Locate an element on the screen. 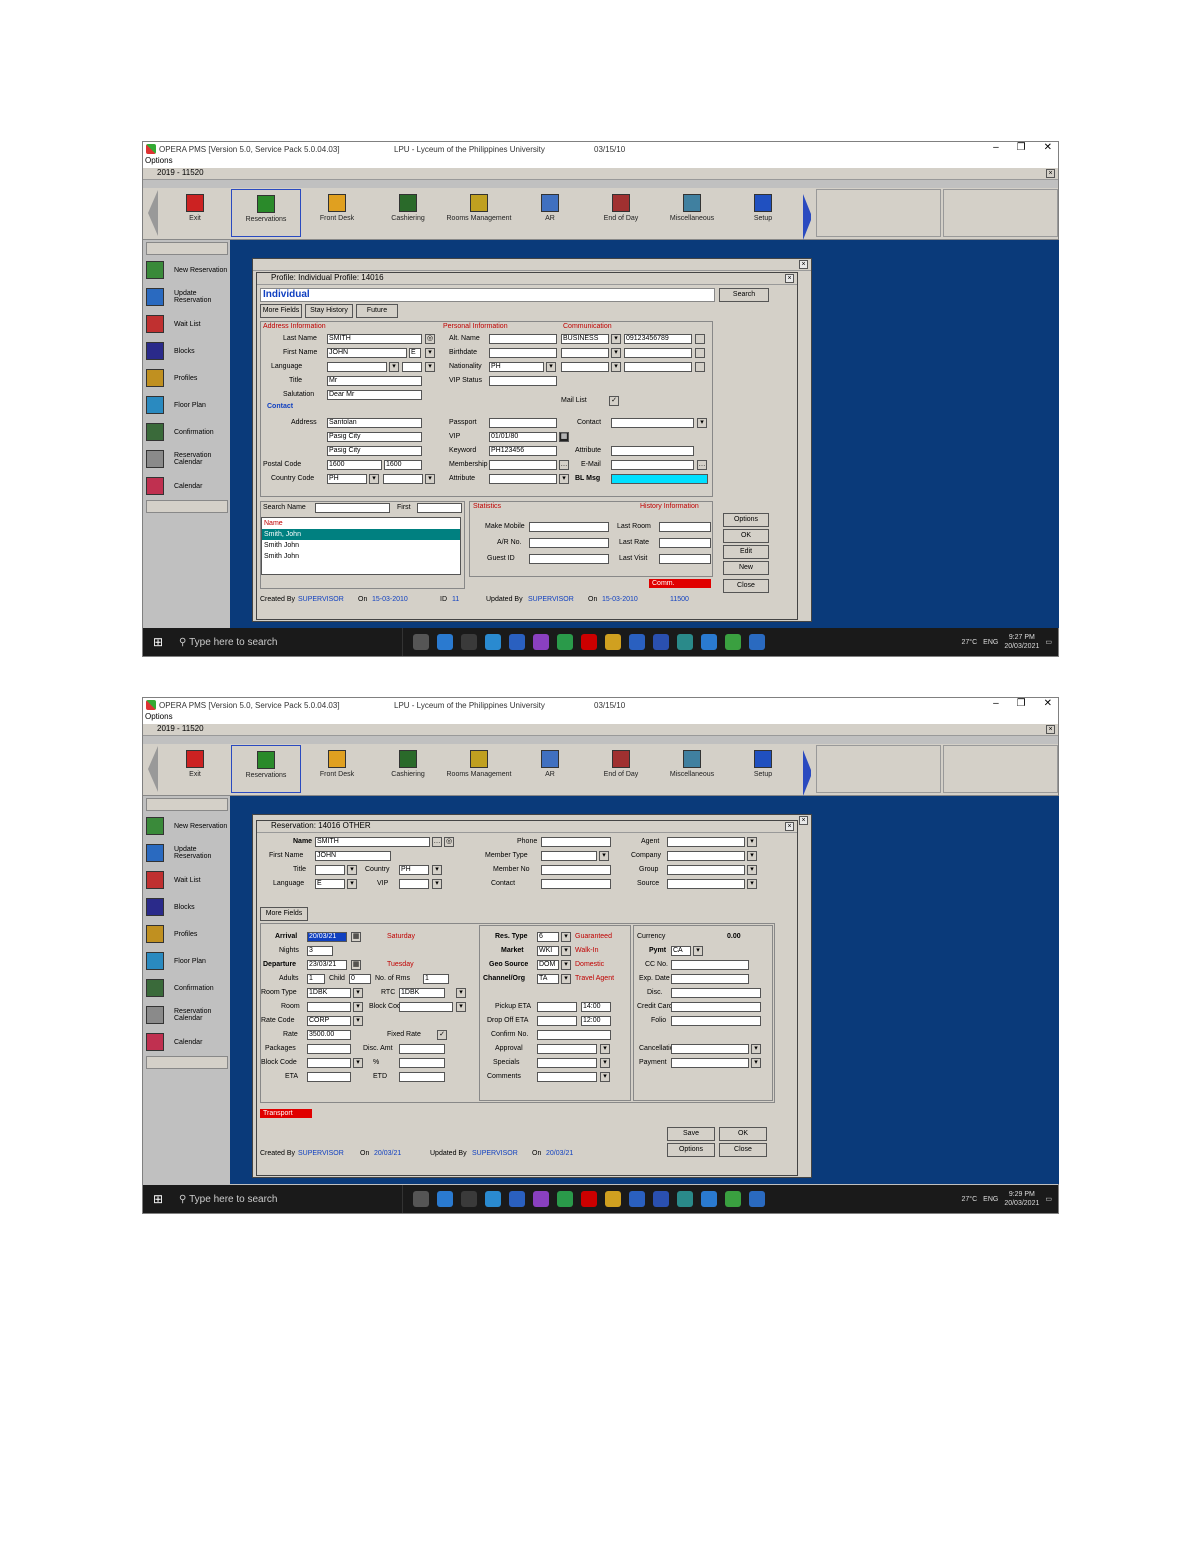  etd-input is located at coordinates (422, 1077).